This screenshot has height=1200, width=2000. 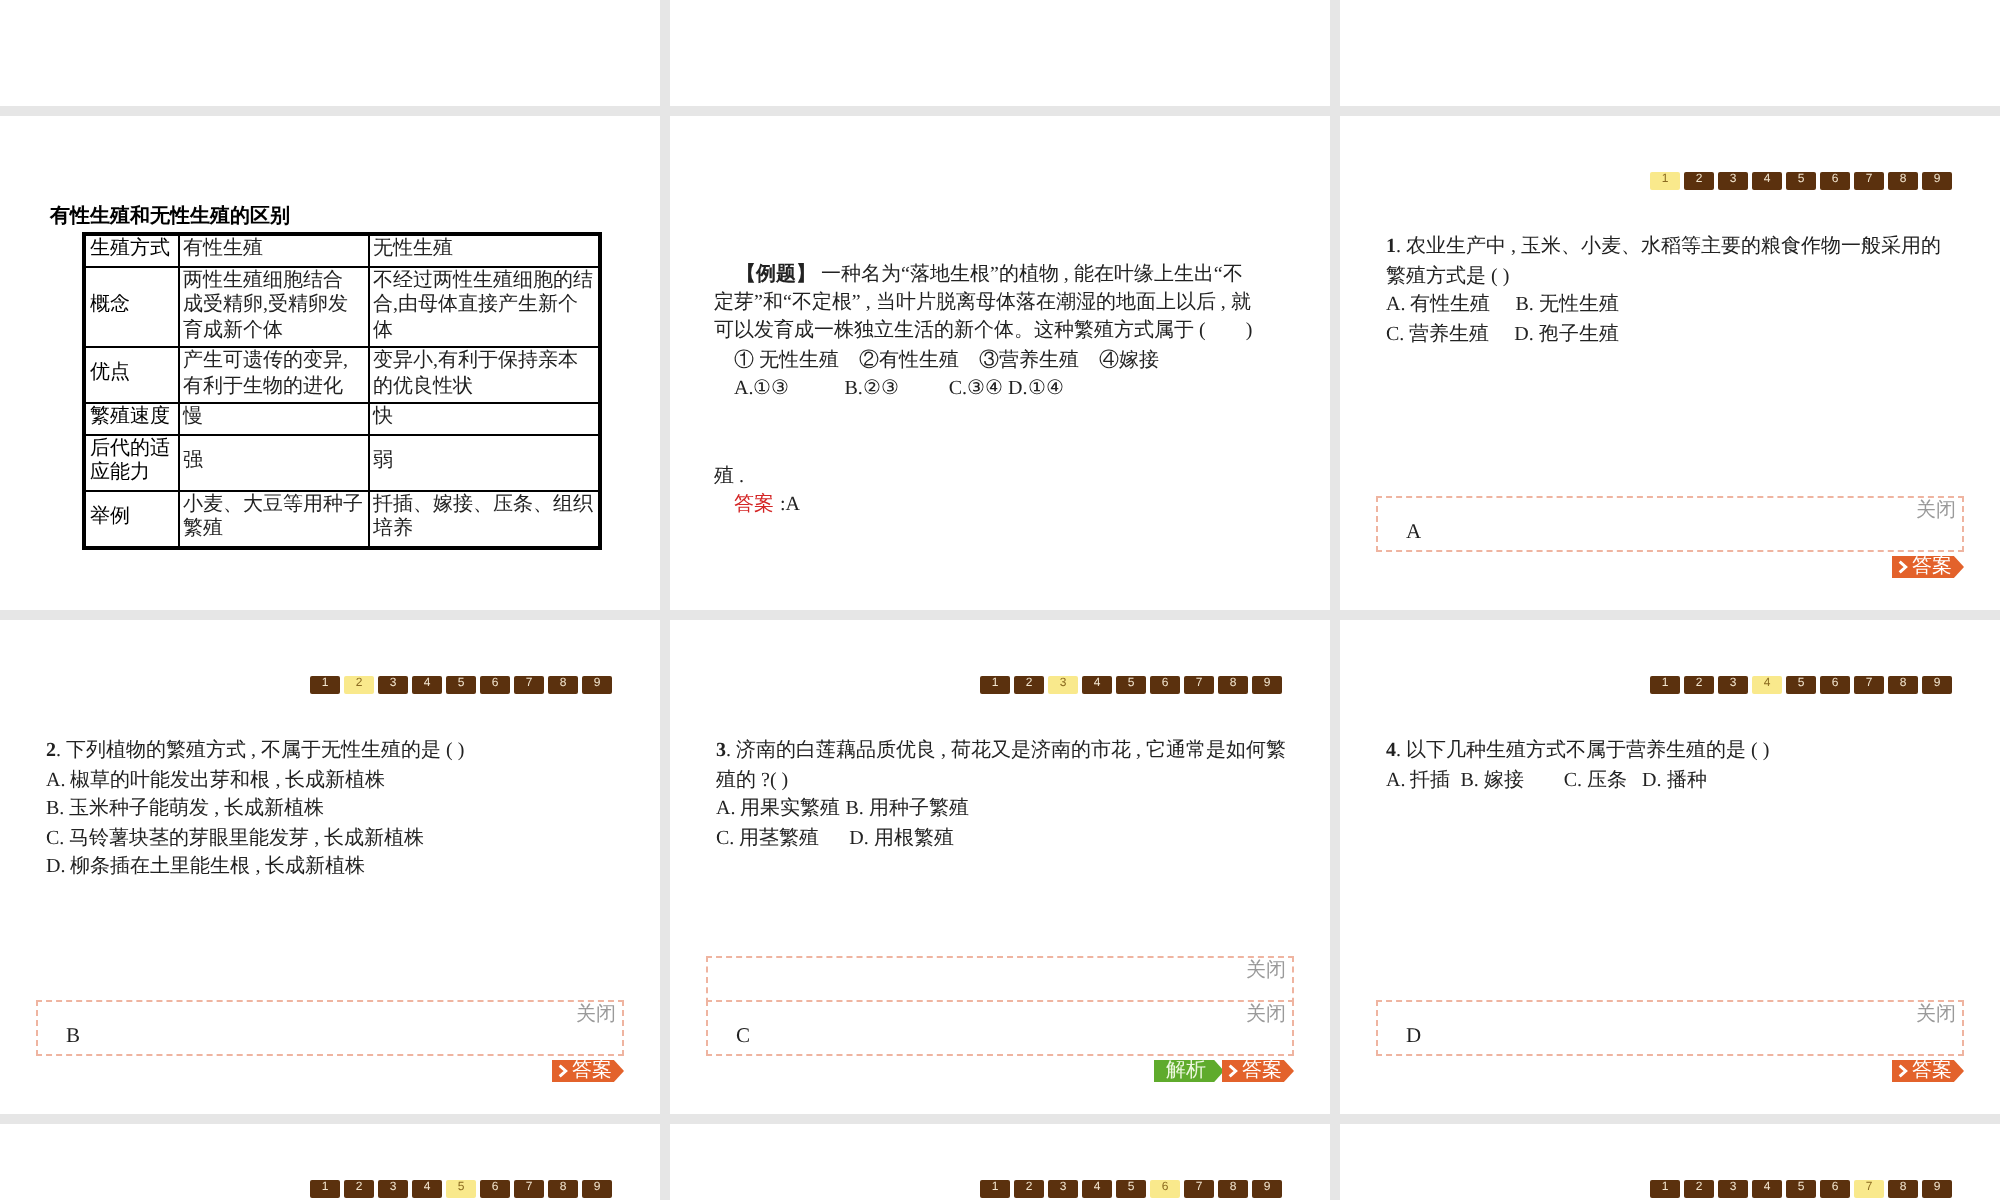 What do you see at coordinates (1663, 262) in the screenshot?
I see `question-text: 1. 农业生产中 , 玉米、小麦、水稻等主要的粮食作物一般采用的 繁殖方式是 ( )` at bounding box center [1663, 262].